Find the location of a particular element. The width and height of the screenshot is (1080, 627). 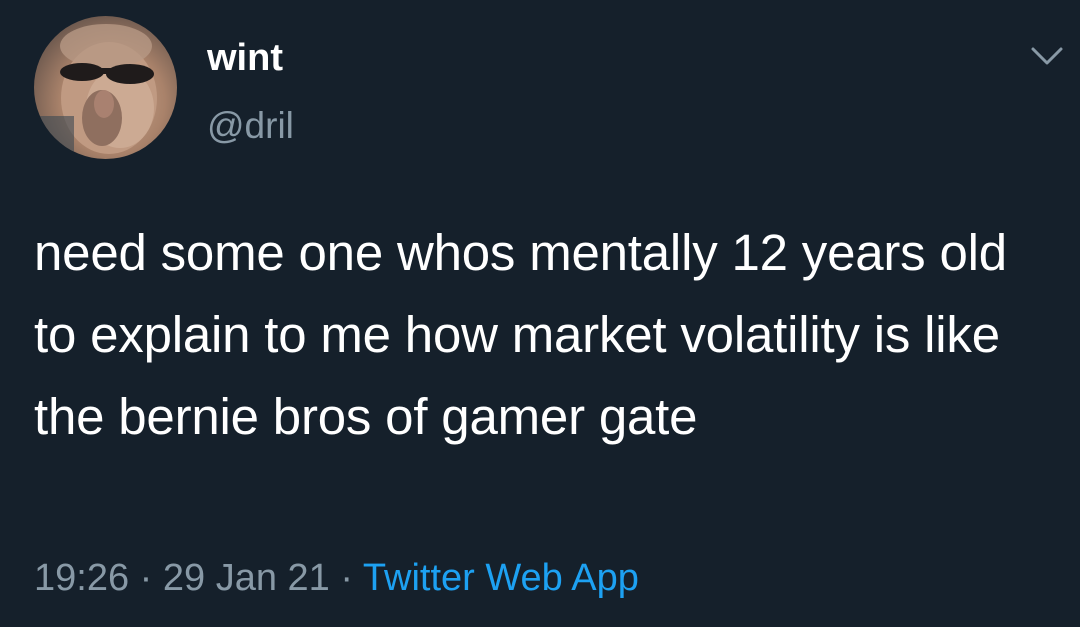

tweet-source-link: Twitter Web App is located at coordinates (501, 578).